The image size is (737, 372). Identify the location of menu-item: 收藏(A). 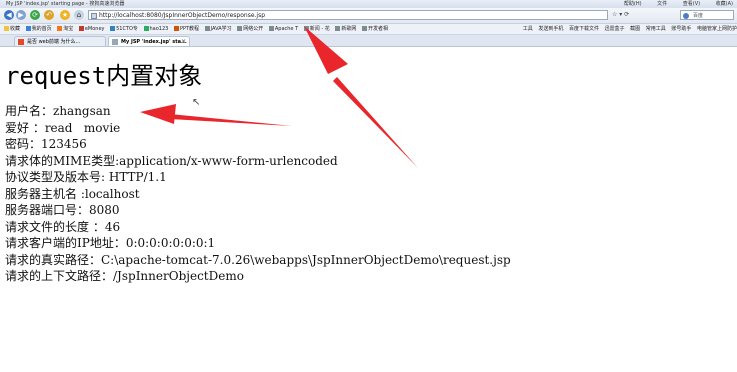
(724, 4).